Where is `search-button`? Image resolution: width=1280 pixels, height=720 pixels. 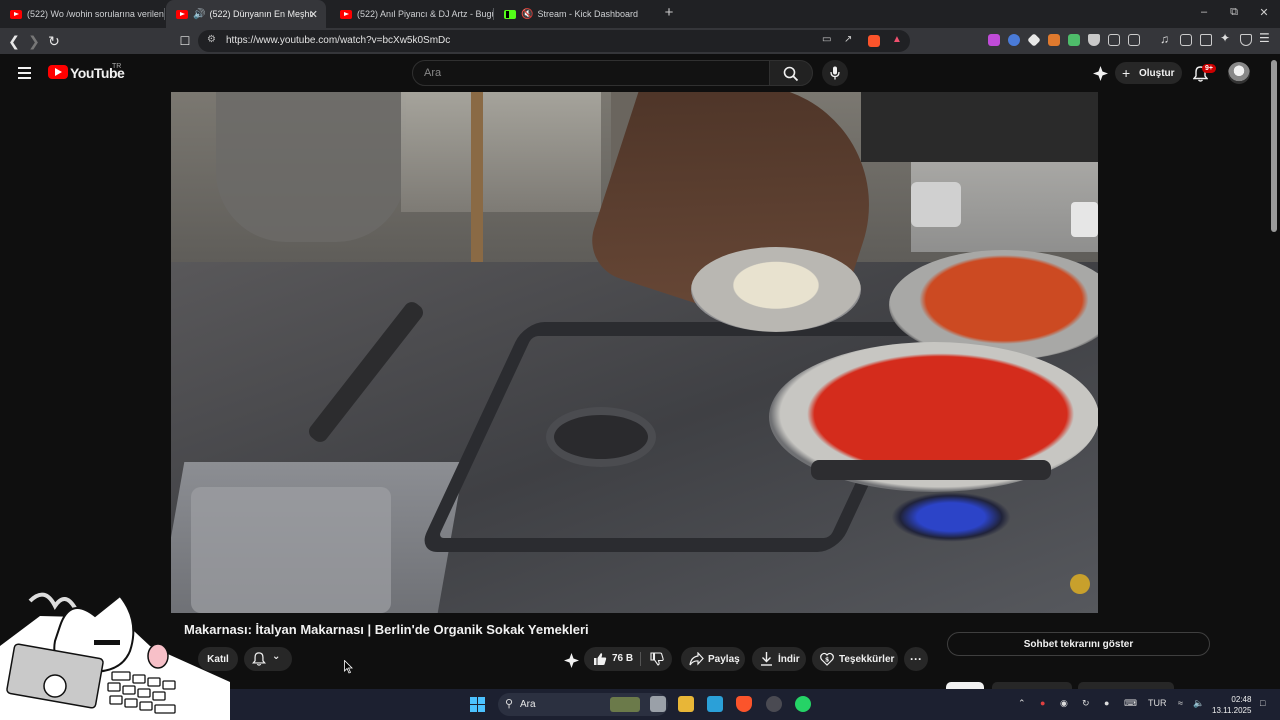
search-button is located at coordinates (791, 73).